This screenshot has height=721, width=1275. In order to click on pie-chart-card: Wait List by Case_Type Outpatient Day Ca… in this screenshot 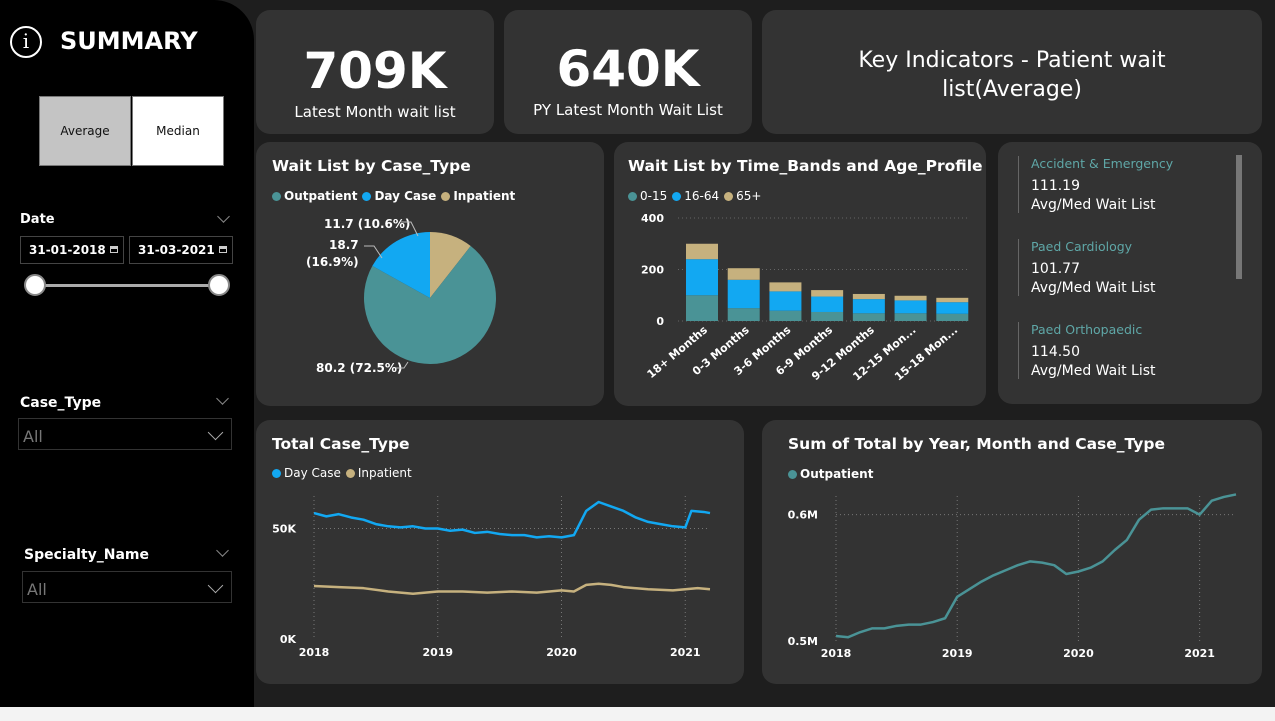, I will do `click(430, 274)`.